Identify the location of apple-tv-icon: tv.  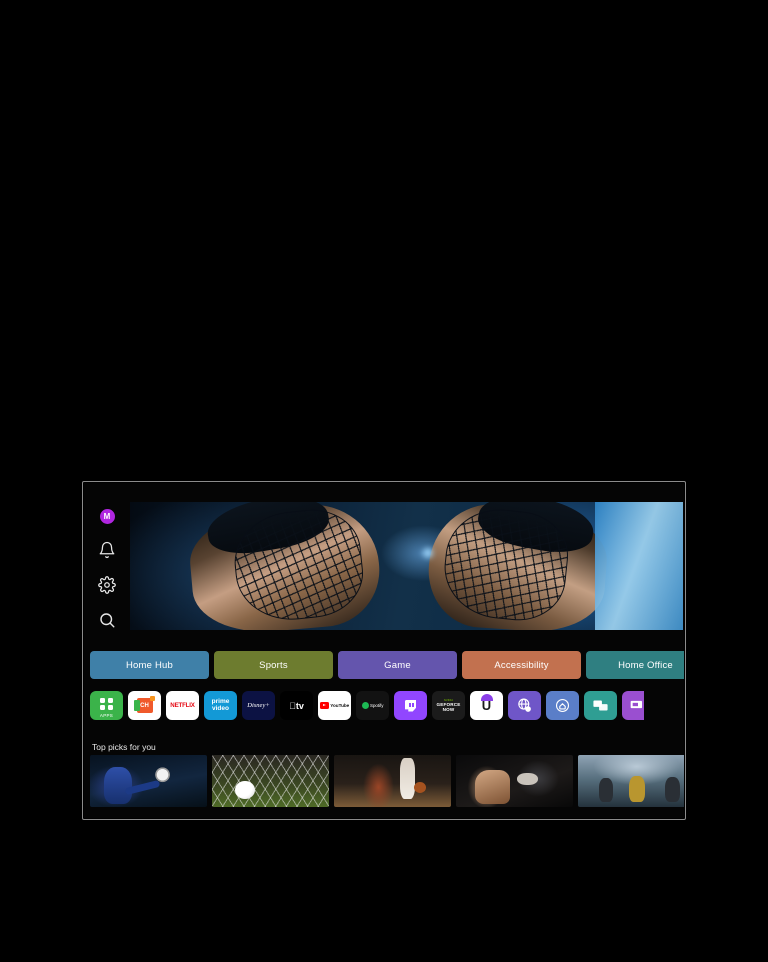
(296, 705).